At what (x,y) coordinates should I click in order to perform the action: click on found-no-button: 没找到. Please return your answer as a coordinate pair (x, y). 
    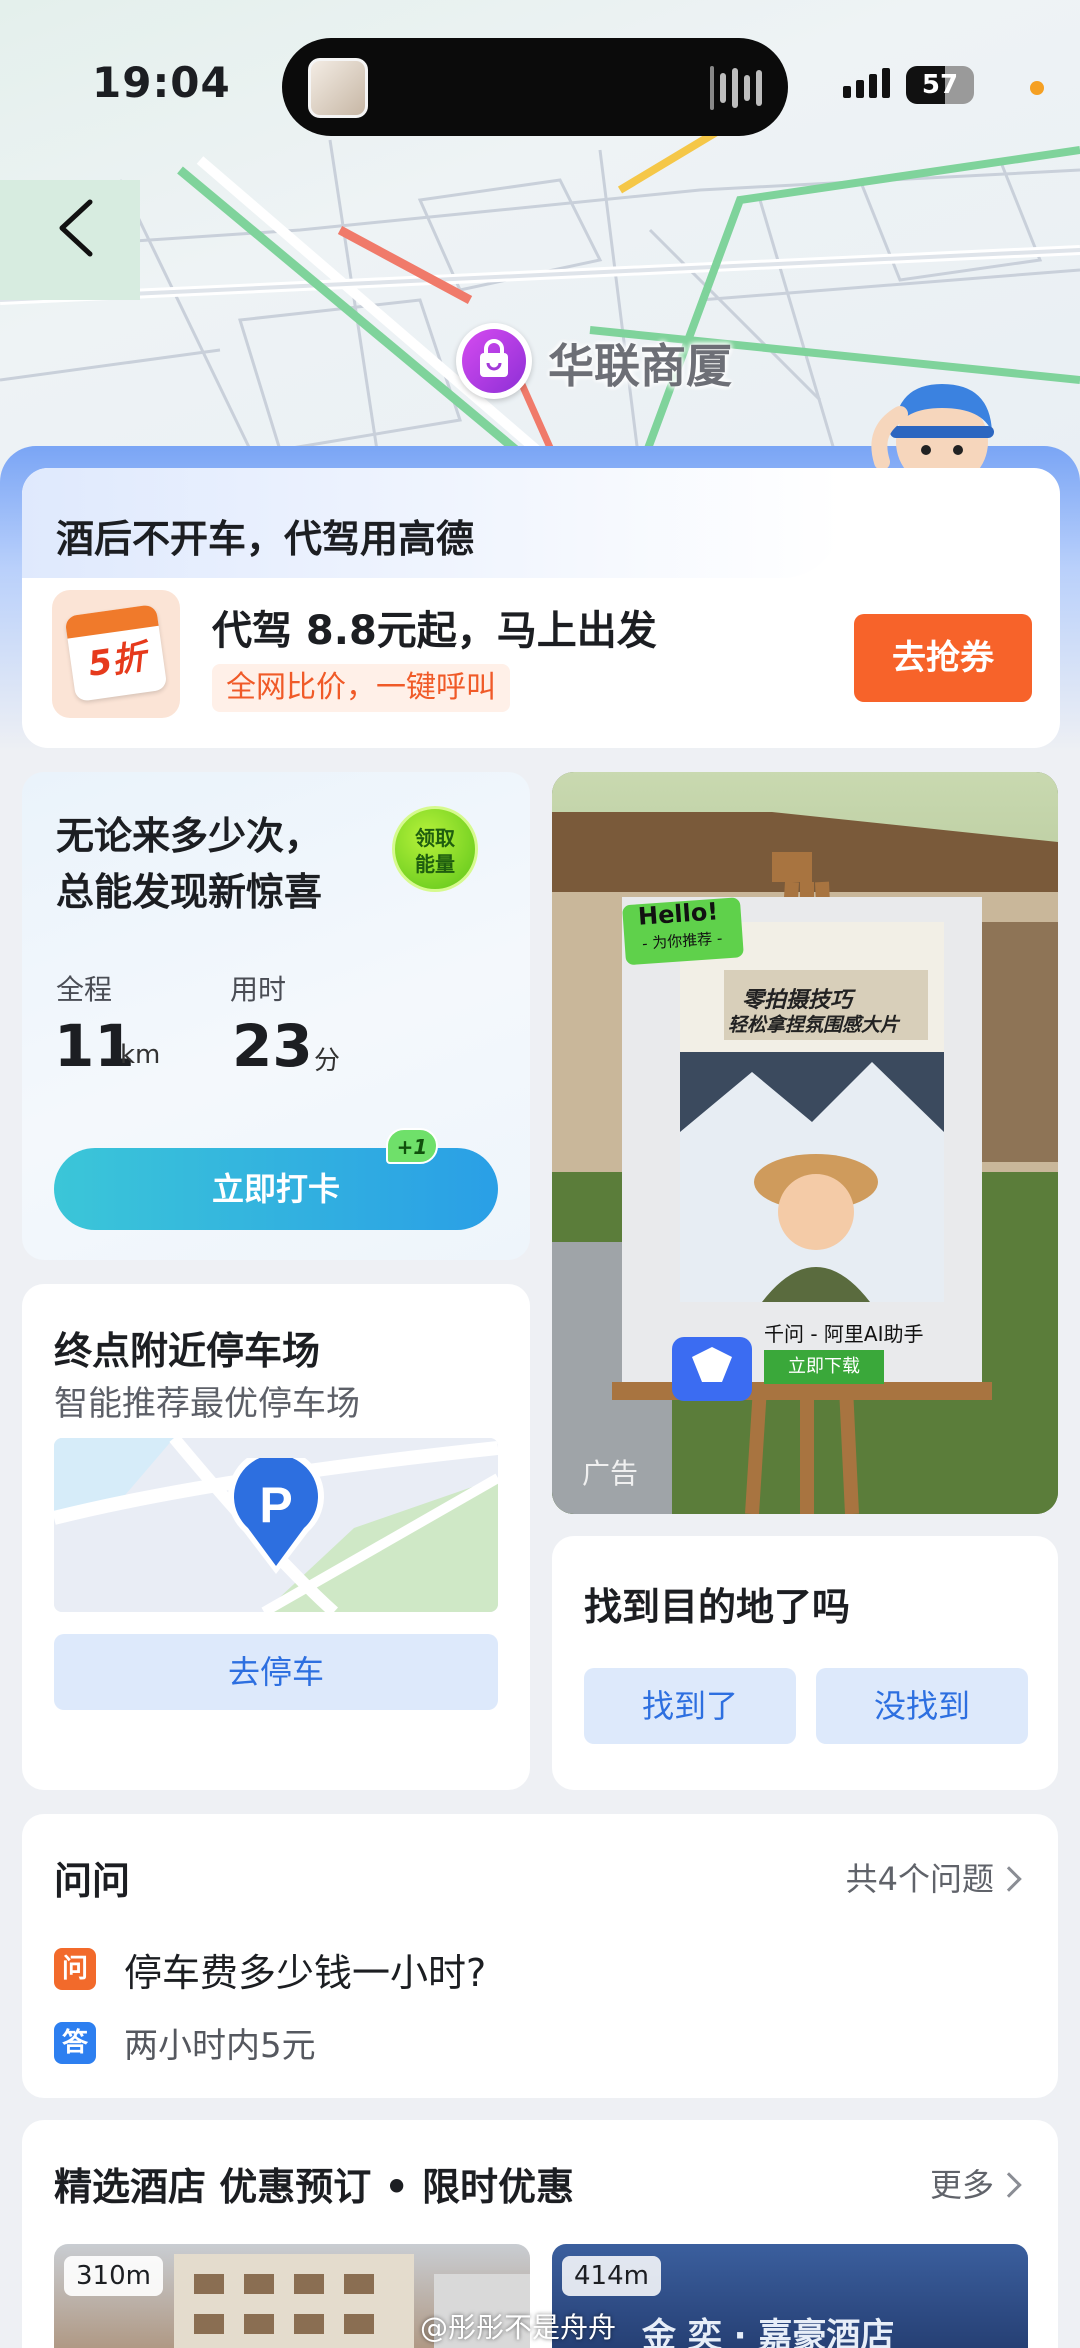
    Looking at the image, I should click on (922, 1706).